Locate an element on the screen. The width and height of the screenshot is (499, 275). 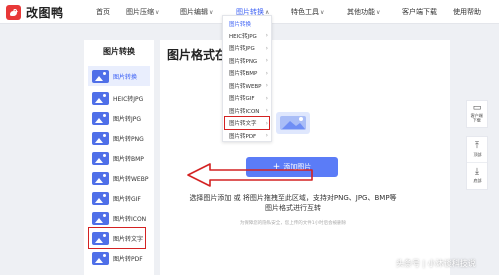
sidebar-item-png: 图片转PNG is located at coordinates (119, 138).